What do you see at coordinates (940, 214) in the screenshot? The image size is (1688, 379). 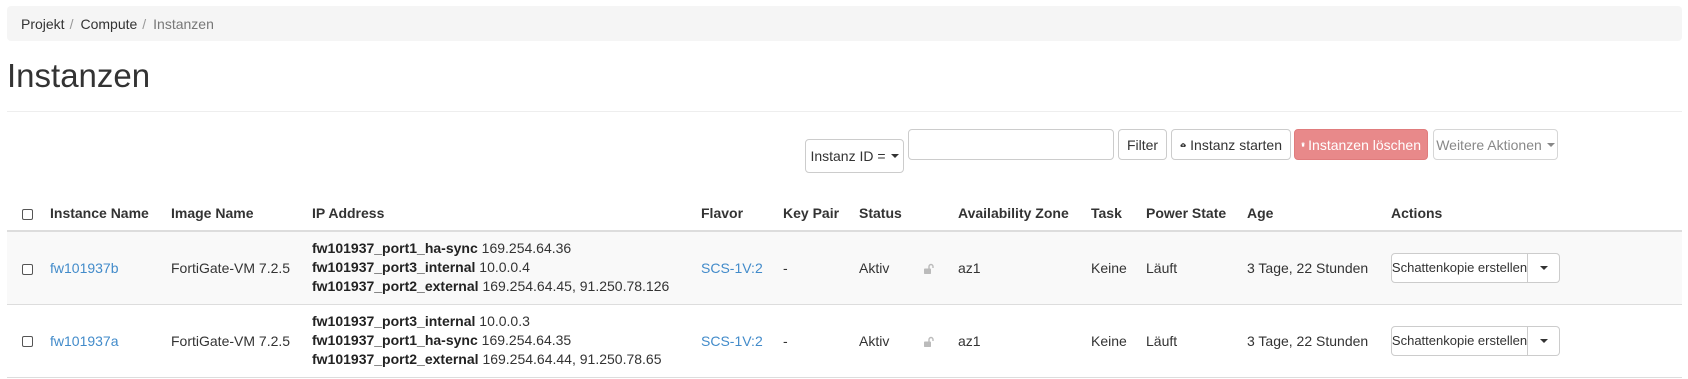 I see `col-lock` at bounding box center [940, 214].